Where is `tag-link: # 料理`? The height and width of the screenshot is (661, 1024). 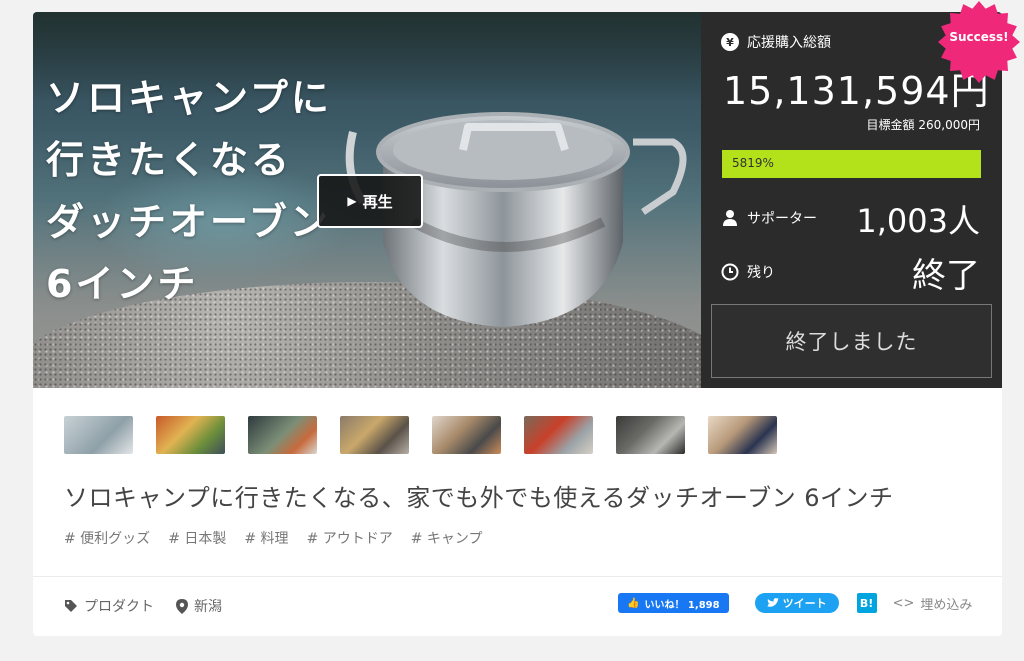 tag-link: # 料理 is located at coordinates (266, 538).